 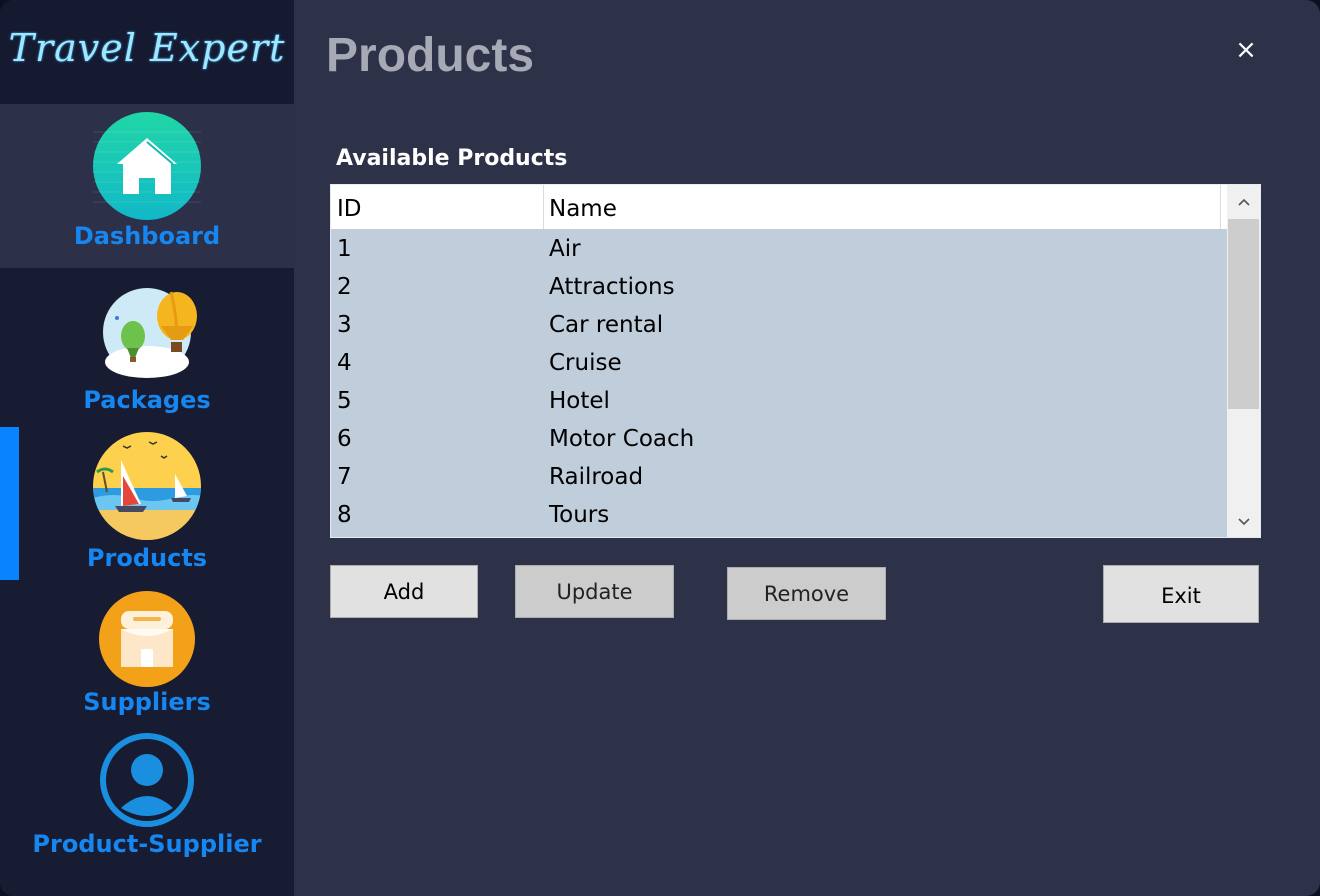 I want to click on cell-id: 4, so click(x=344, y=363).